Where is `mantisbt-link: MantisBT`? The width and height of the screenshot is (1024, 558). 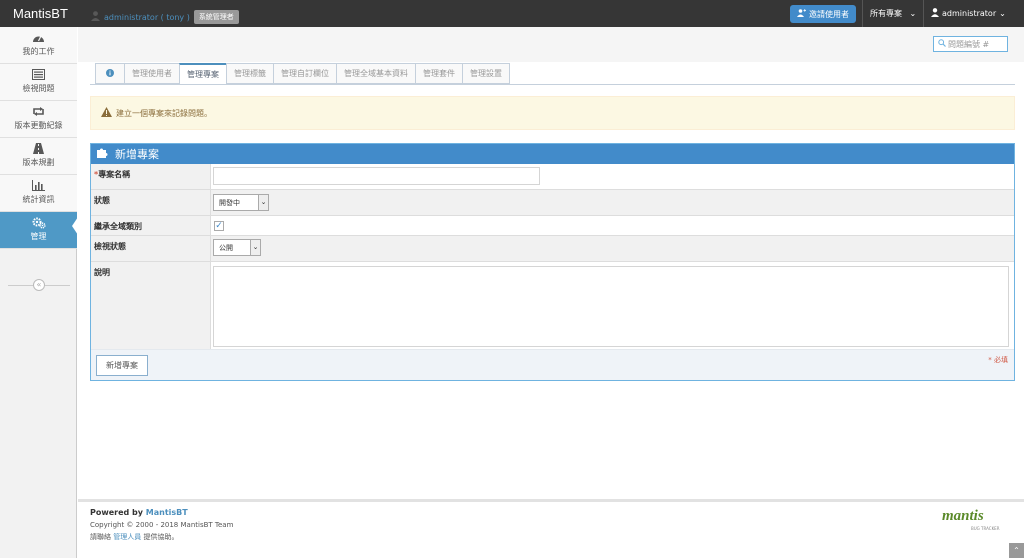 mantisbt-link: MantisBT is located at coordinates (167, 512).